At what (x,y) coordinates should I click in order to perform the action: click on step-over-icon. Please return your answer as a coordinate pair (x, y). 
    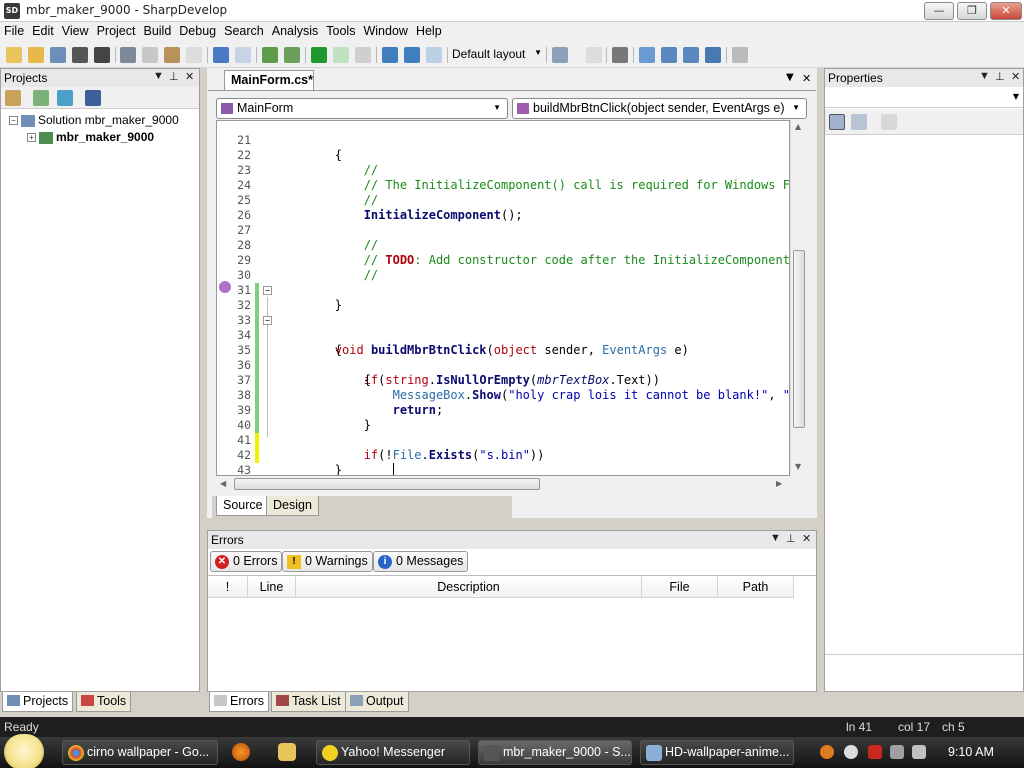
    Looking at the image, I should click on (390, 55).